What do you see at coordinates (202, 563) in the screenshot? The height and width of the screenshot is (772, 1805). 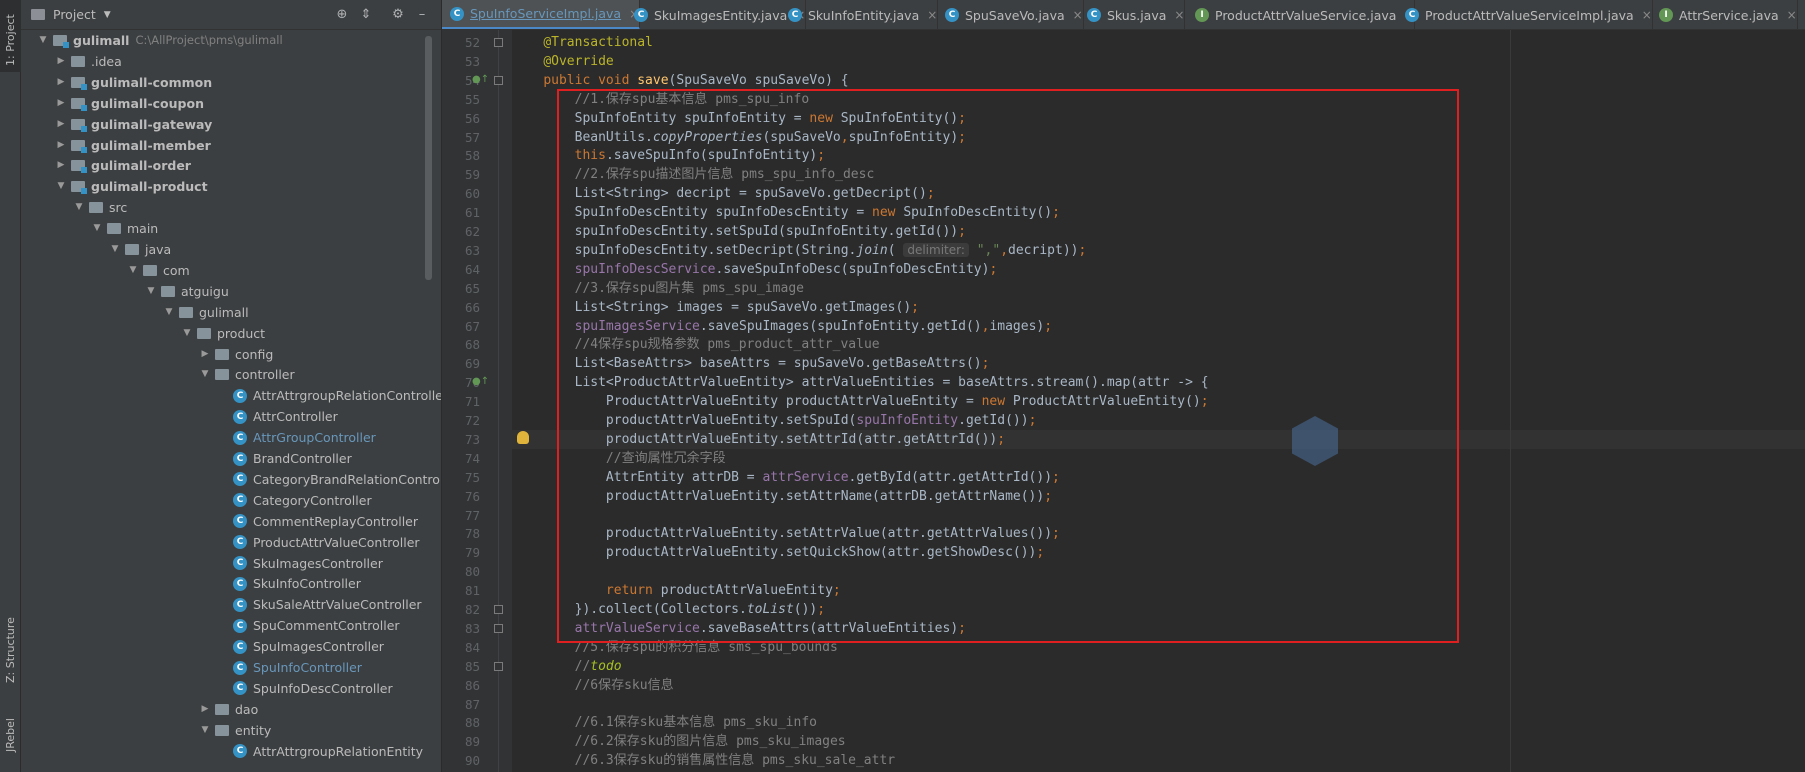 I see `tree-item: C SkuImagesController` at bounding box center [202, 563].